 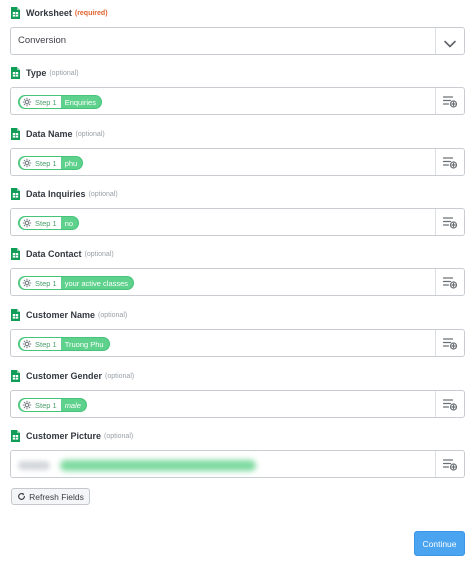 What do you see at coordinates (96, 283) in the screenshot?
I see `pill-value: your active classes` at bounding box center [96, 283].